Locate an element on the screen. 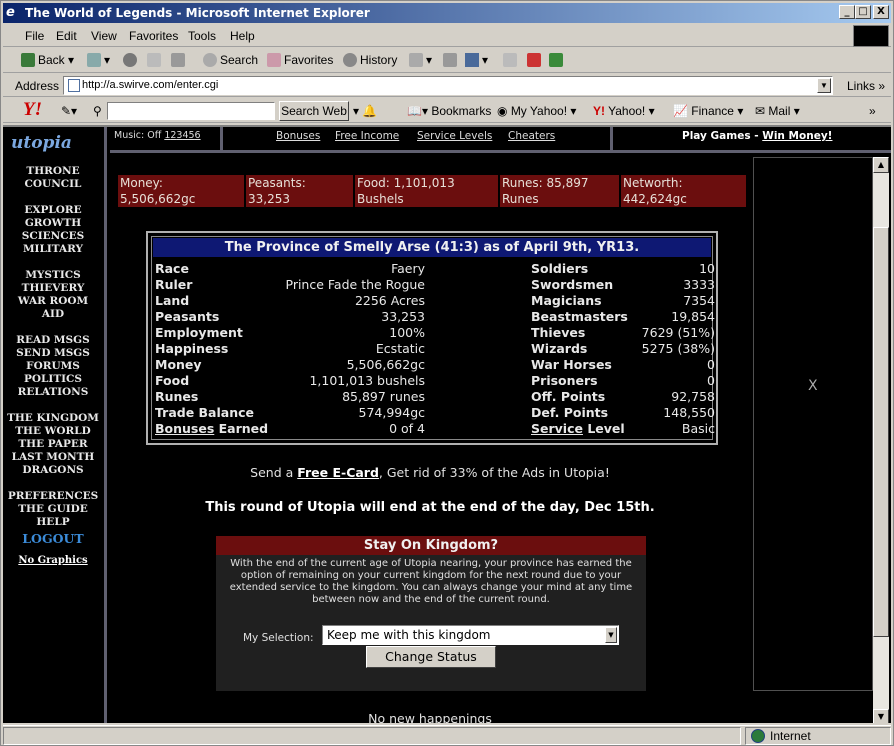 Image resolution: width=894 pixels, height=746 pixels. discuss-button is located at coordinates (511, 60).